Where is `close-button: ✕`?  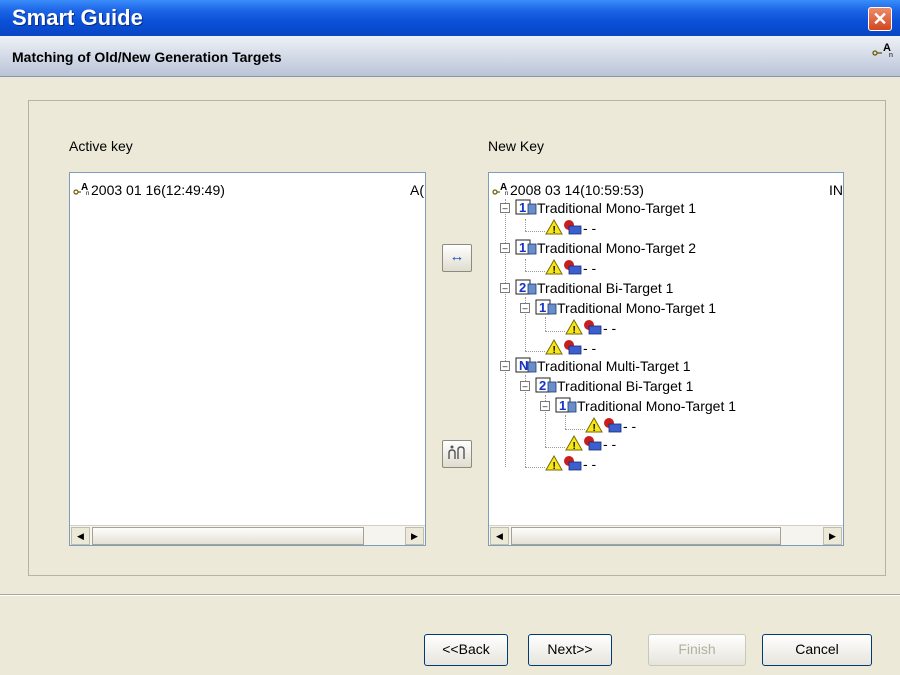 close-button: ✕ is located at coordinates (880, 19).